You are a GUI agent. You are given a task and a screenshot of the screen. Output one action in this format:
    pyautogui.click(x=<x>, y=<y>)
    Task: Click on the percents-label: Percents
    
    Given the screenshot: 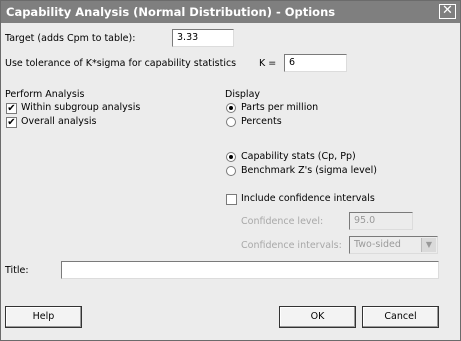 What is the action you would take?
    pyautogui.click(x=261, y=121)
    